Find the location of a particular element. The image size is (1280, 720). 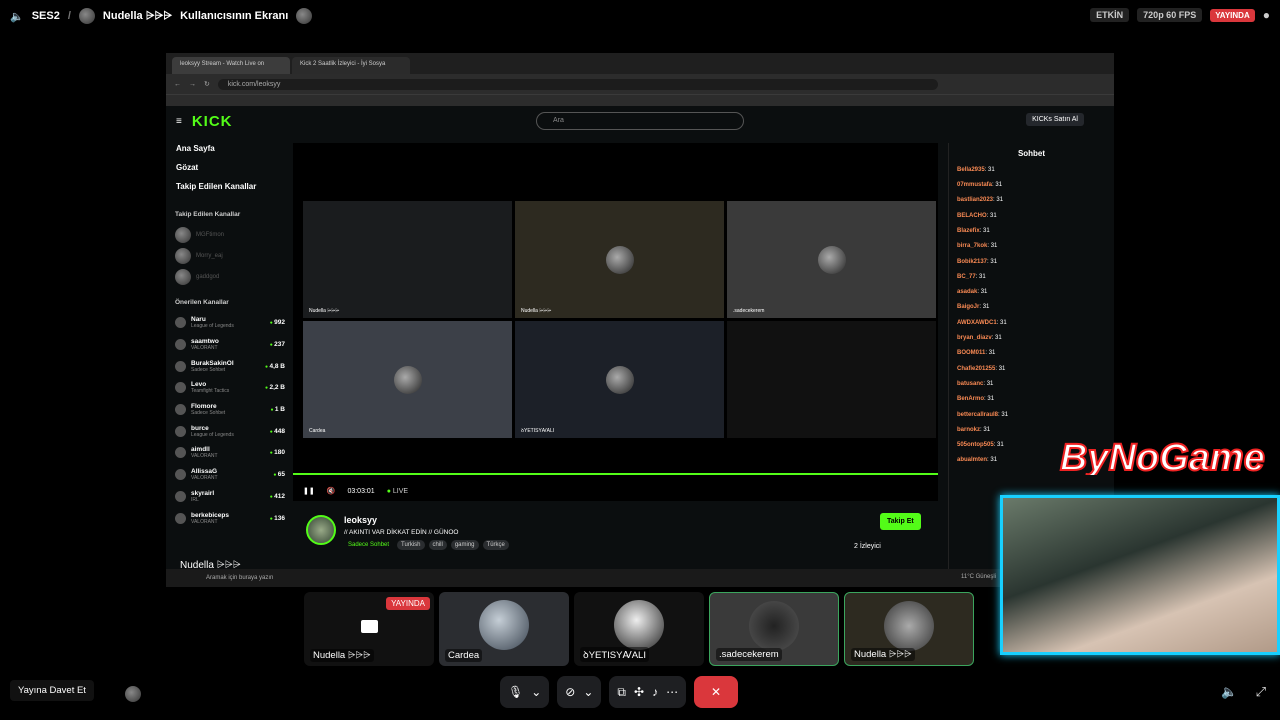

screen-title: Kullanıcısının Ekranı is located at coordinates (234, 16).